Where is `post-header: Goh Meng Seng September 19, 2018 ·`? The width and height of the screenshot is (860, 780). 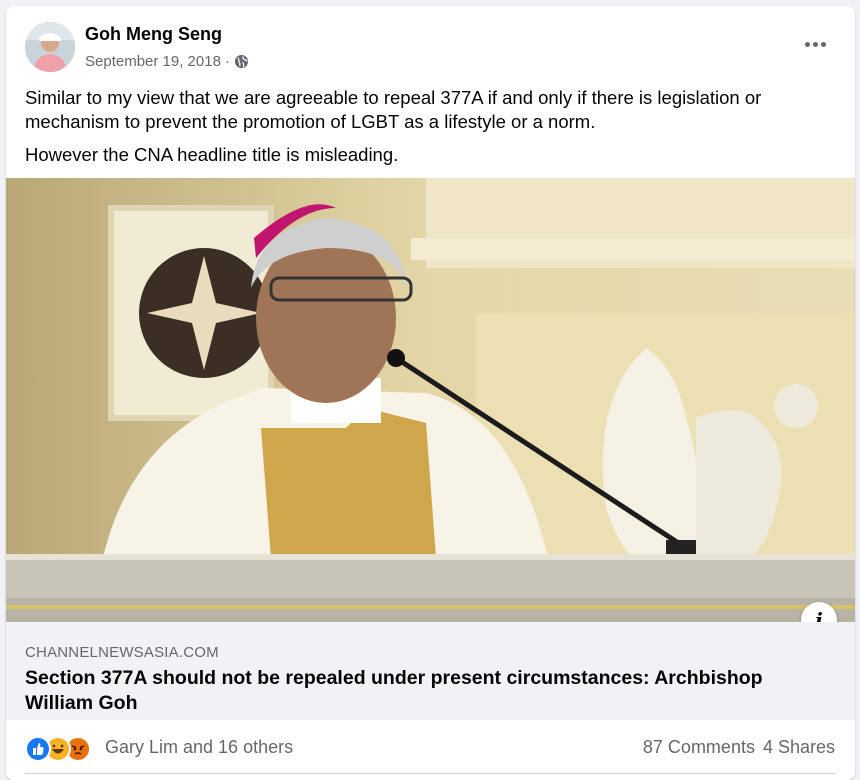
post-header: Goh Meng Seng September 19, 2018 · is located at coordinates (430, 46).